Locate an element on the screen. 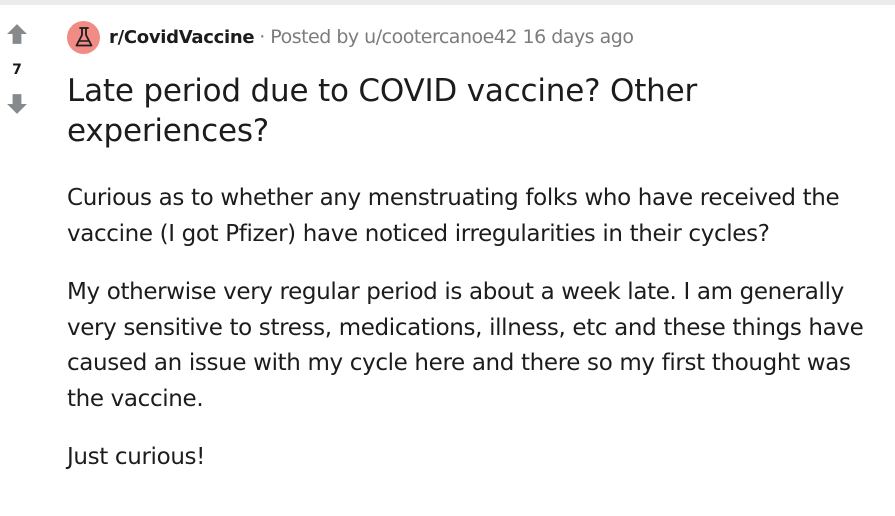 The image size is (895, 516). flask-icon is located at coordinates (83, 37).